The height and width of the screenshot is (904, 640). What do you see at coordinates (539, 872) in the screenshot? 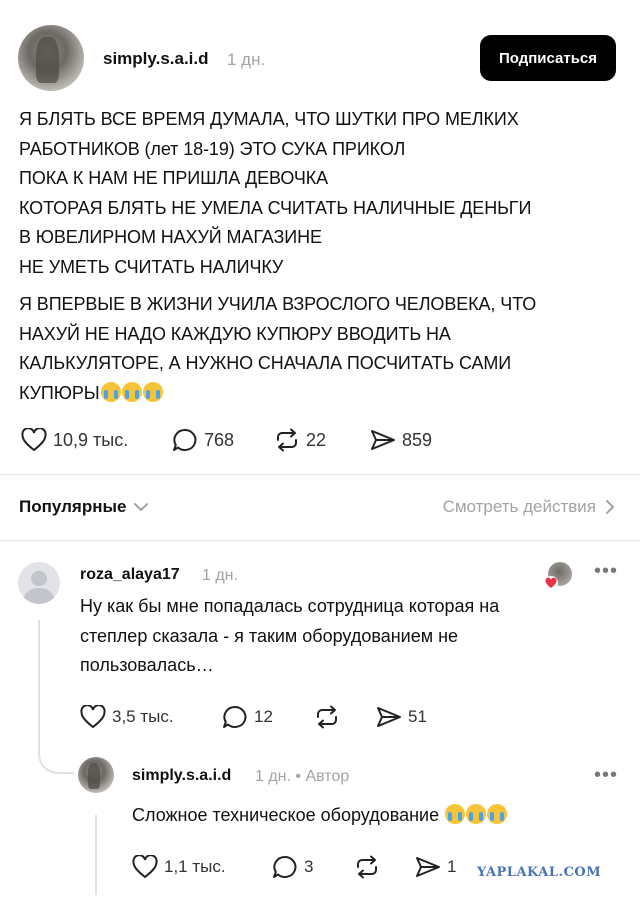
I see `site-watermark: YAPLAKAL.COM` at bounding box center [539, 872].